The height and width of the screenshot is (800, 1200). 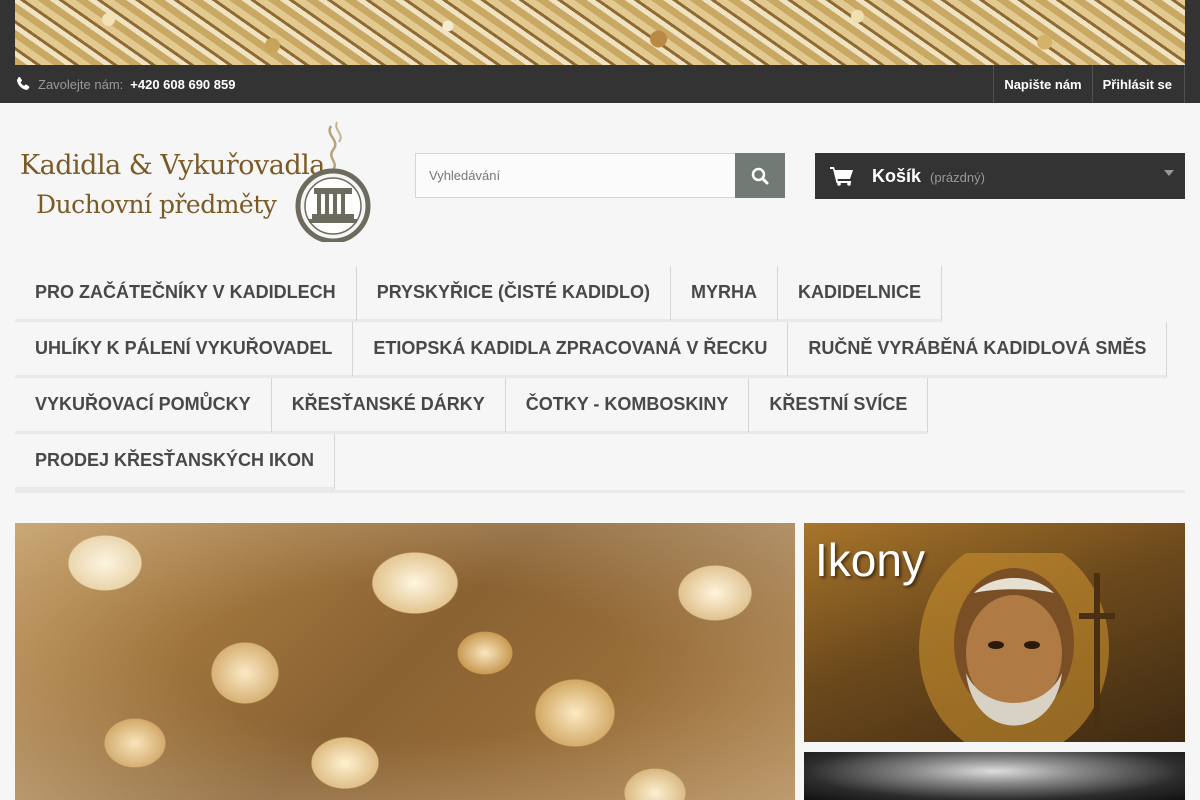 I want to click on top-nav: Napište nám Přihlásit se, so click(x=1089, y=84).